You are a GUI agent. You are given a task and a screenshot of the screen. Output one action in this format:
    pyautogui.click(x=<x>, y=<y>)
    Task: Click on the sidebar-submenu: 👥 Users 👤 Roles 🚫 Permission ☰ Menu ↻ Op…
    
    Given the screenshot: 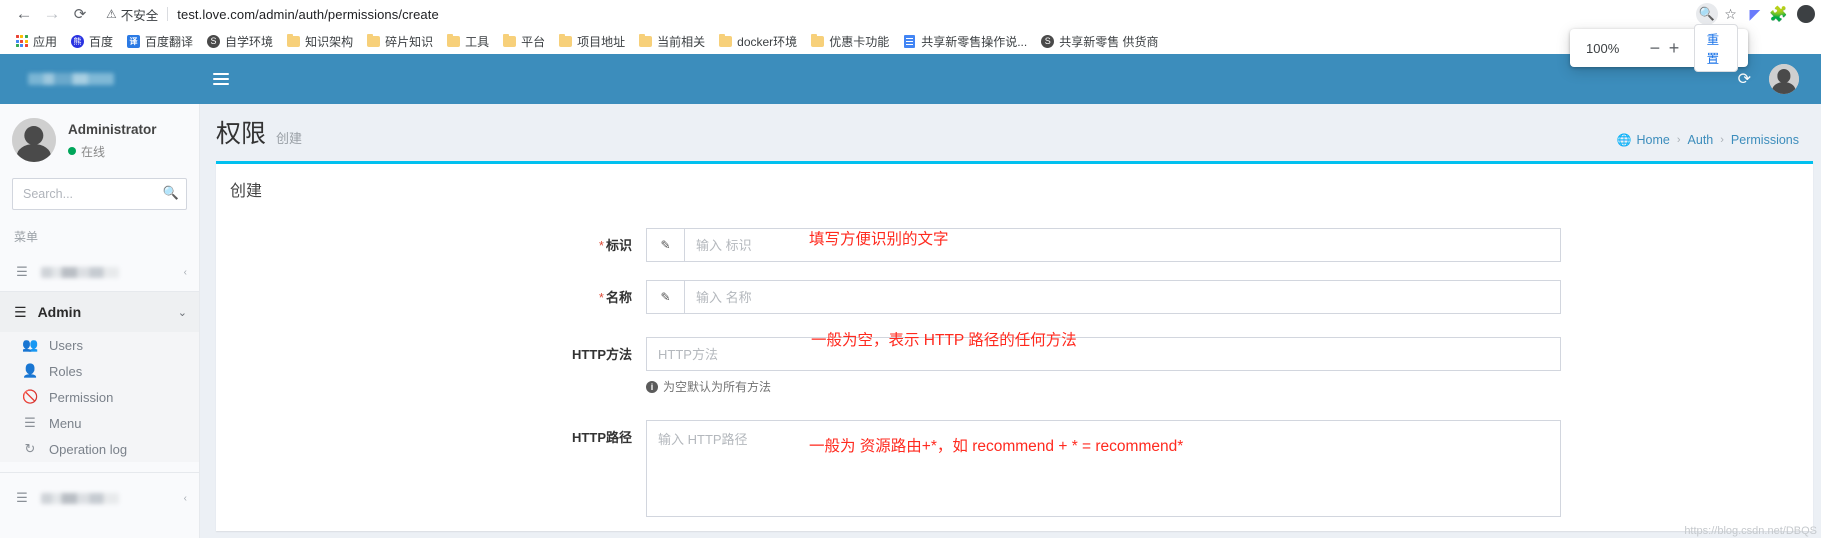 What is the action you would take?
    pyautogui.click(x=99, y=397)
    